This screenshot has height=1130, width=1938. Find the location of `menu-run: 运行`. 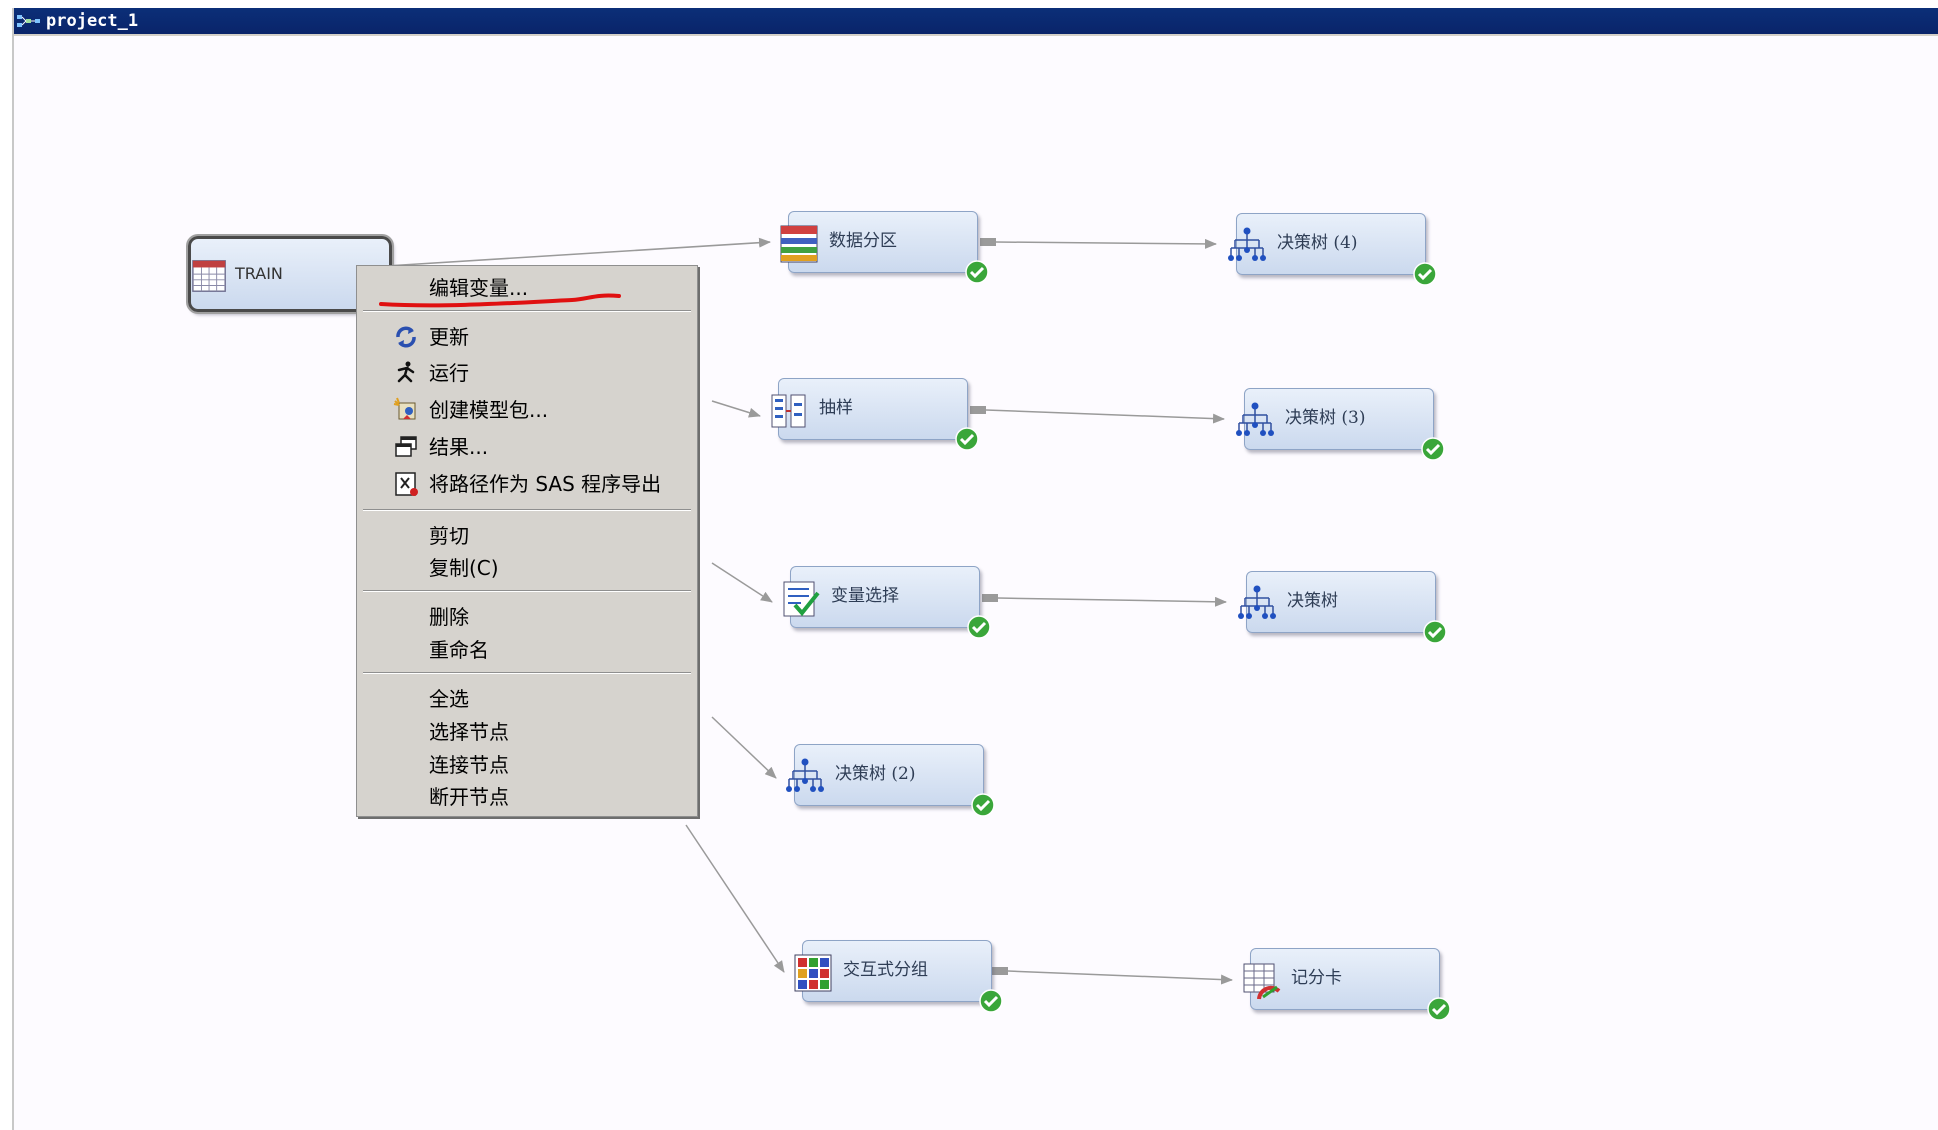

menu-run: 运行 is located at coordinates (527, 373).